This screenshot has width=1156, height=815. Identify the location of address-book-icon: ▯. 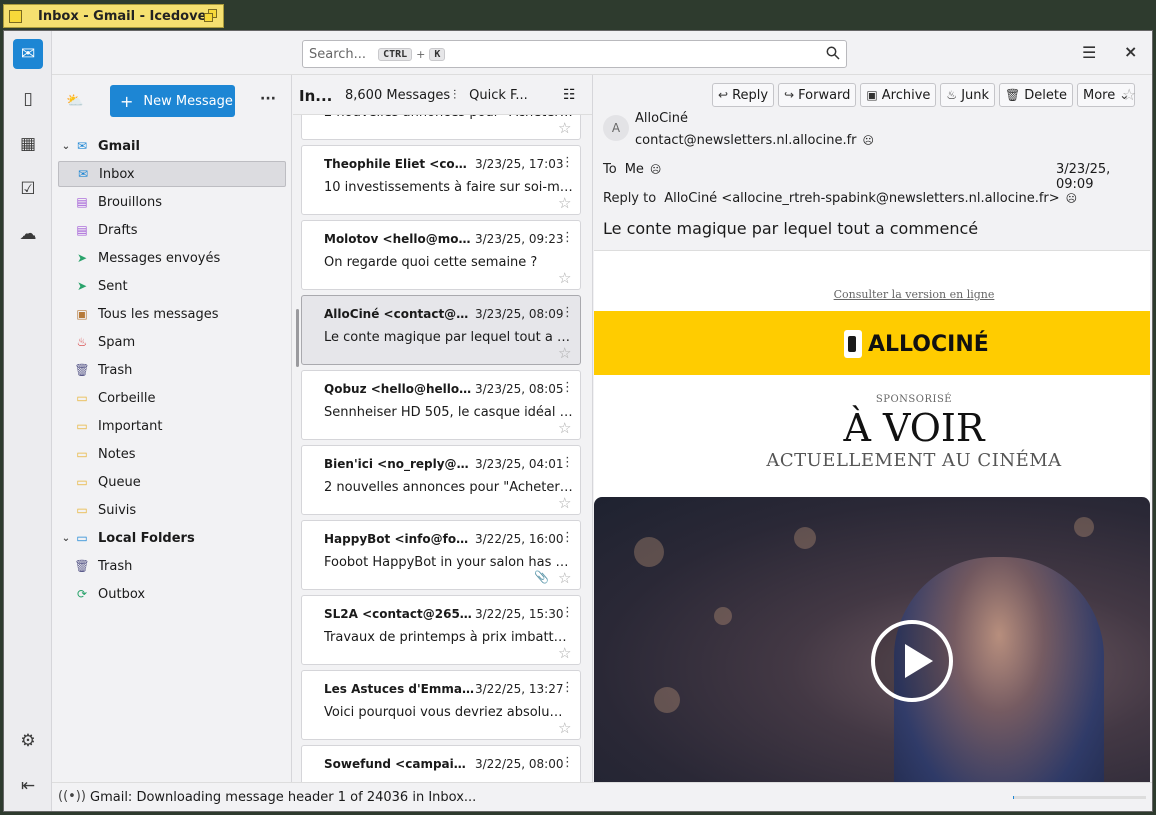
(28, 99).